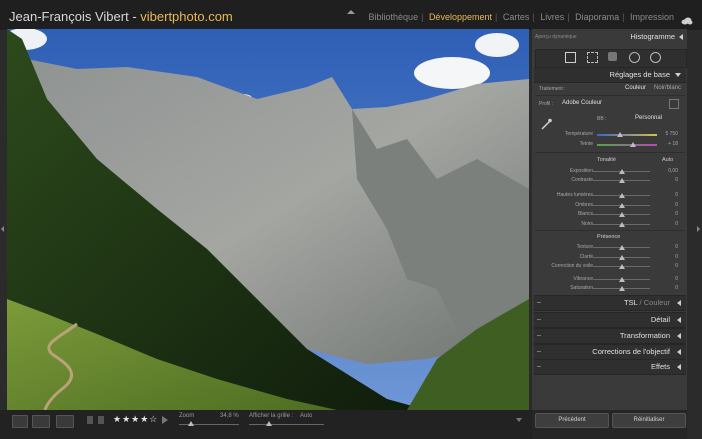  What do you see at coordinates (621, 195) in the screenshot?
I see `tone-hautes-lumieres-slider-knob` at bounding box center [621, 195].